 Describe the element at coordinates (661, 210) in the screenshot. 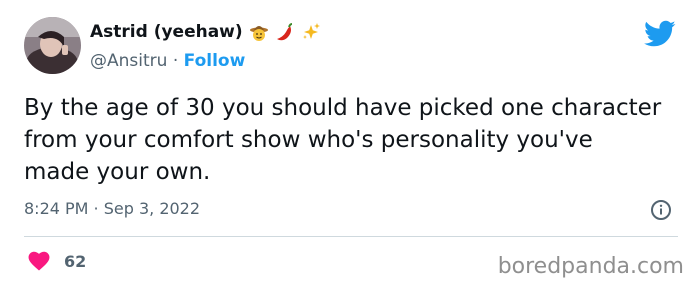

I see `info-icon` at that location.